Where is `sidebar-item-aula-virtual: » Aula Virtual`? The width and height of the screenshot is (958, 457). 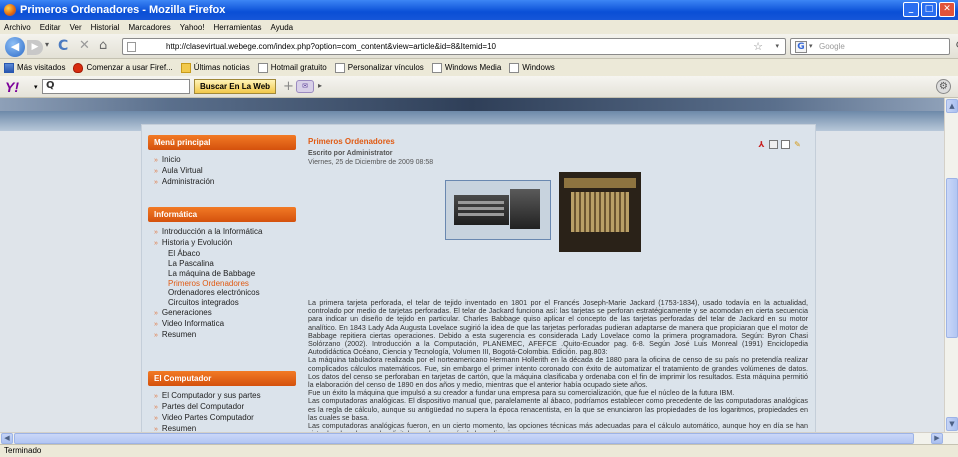
sidebar-item-aula-virtual: » Aula Virtual is located at coordinates (225, 171).